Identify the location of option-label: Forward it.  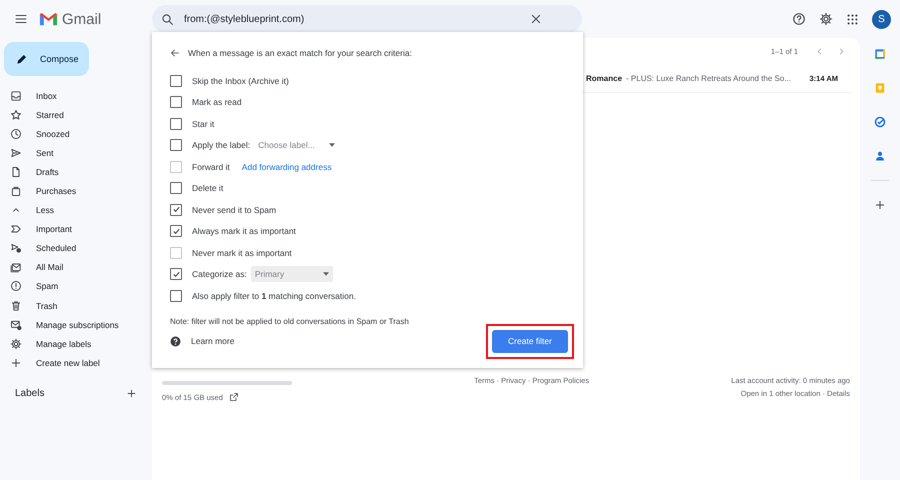
(211, 167).